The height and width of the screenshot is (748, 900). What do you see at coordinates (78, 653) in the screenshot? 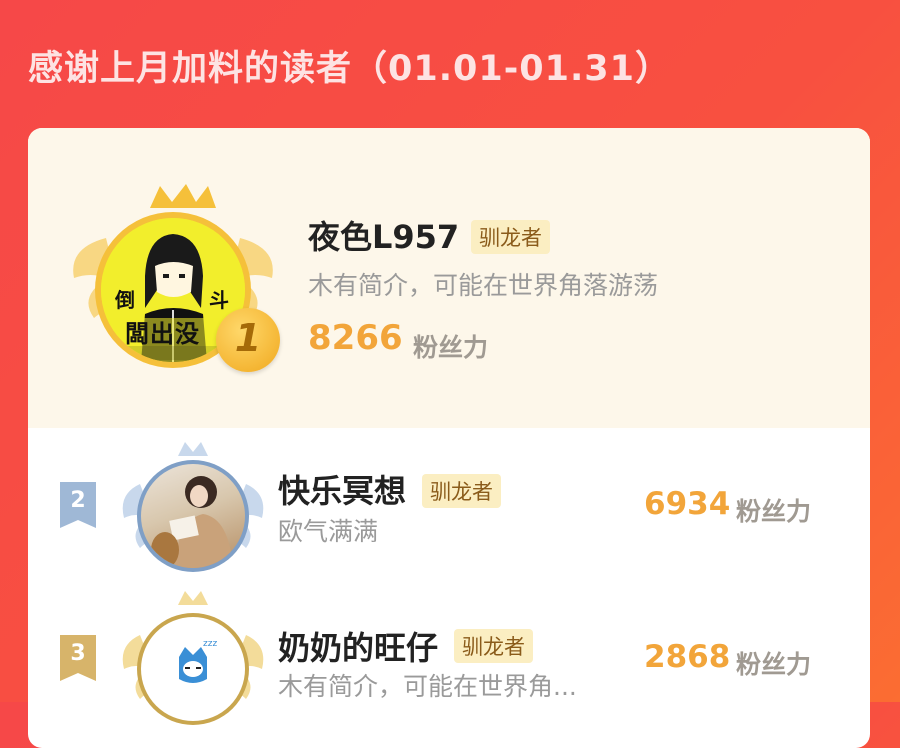
I see `rank-3-number: 3` at bounding box center [78, 653].